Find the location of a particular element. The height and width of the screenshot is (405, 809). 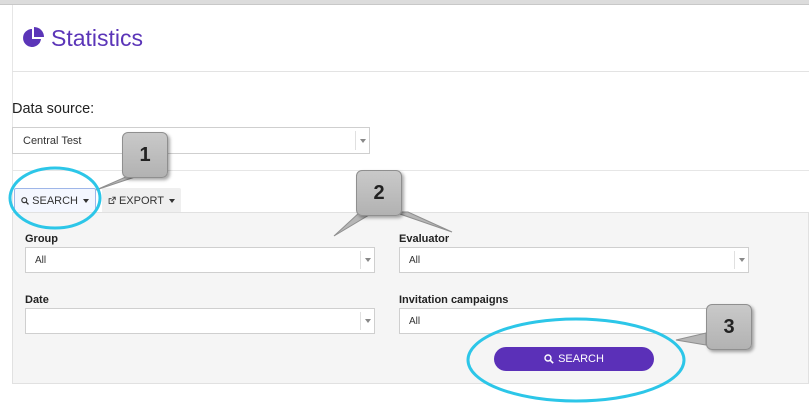

page-title: Statistics is located at coordinates (97, 37).